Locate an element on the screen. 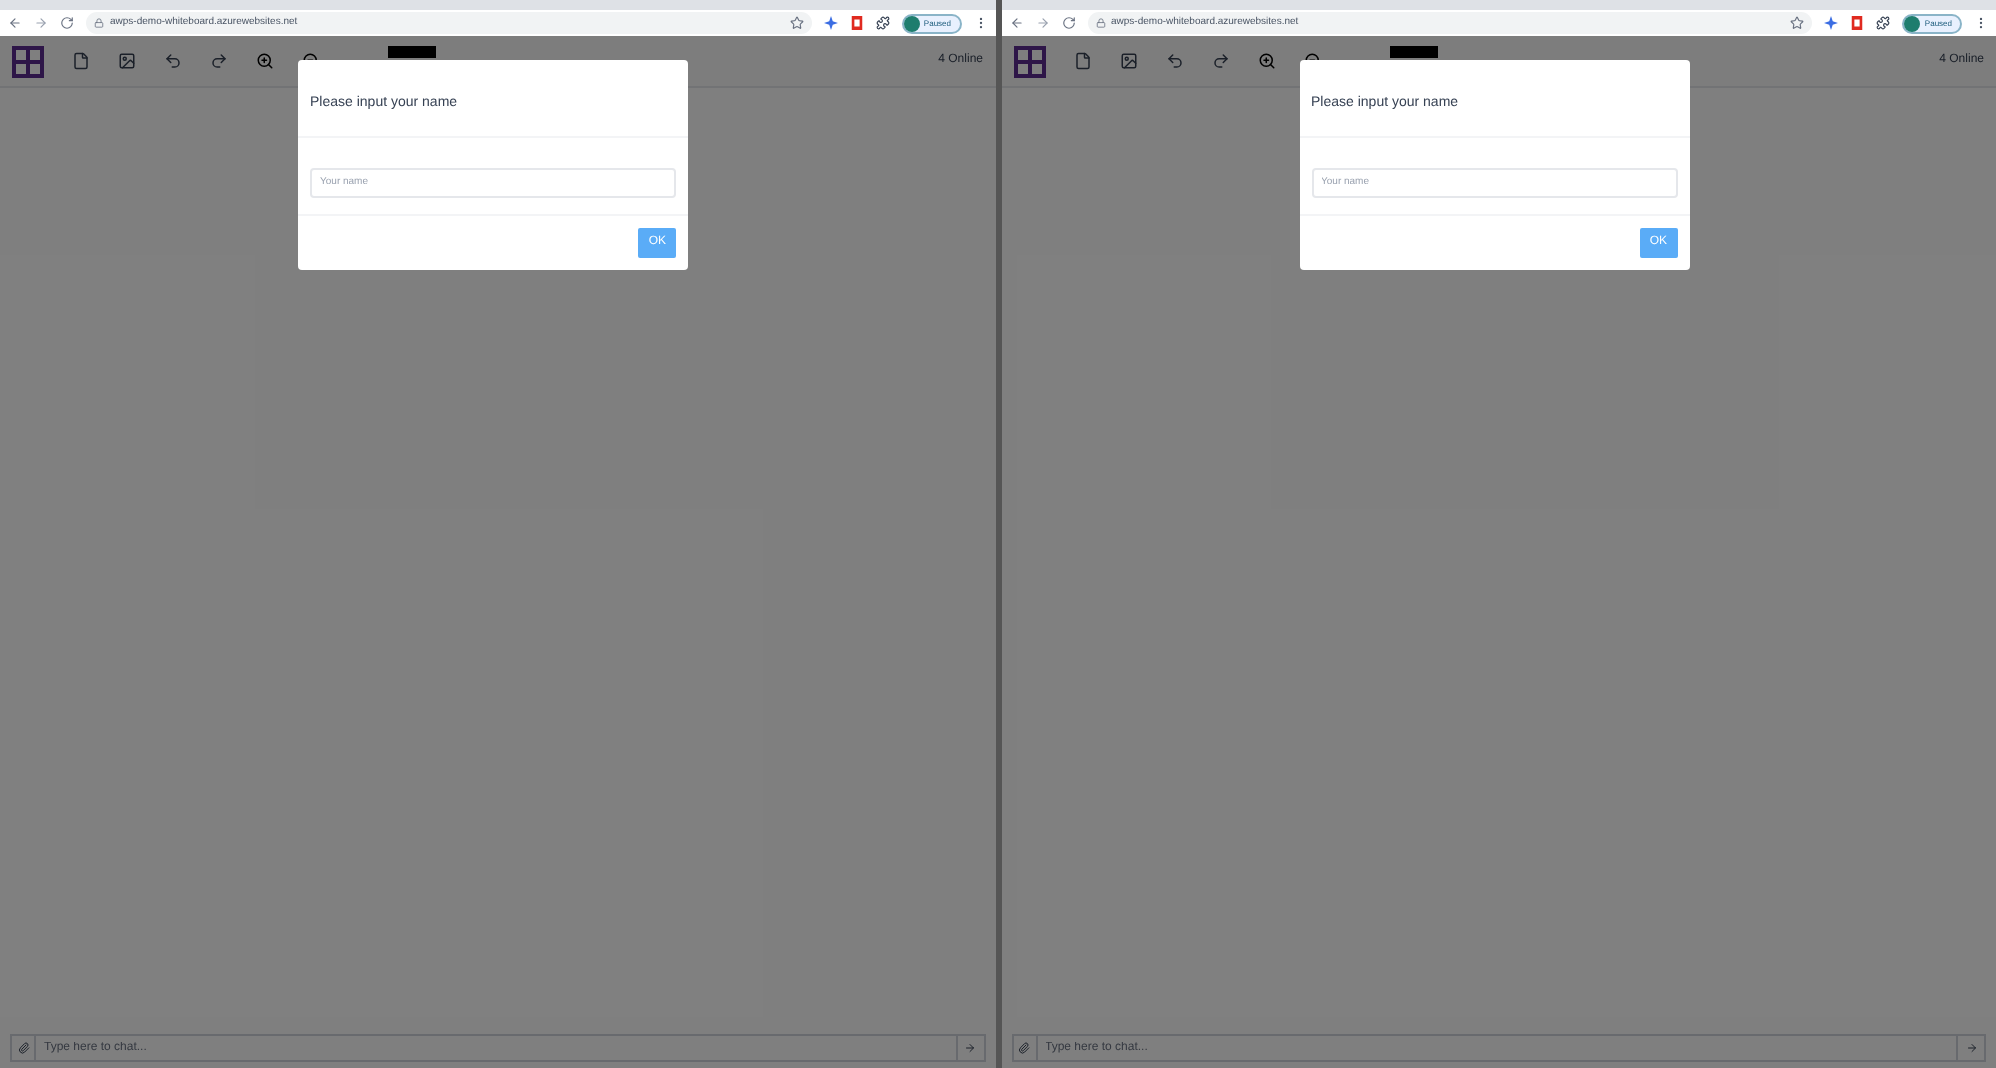 The width and height of the screenshot is (1996, 1068). attach-button is located at coordinates (1025, 1048).